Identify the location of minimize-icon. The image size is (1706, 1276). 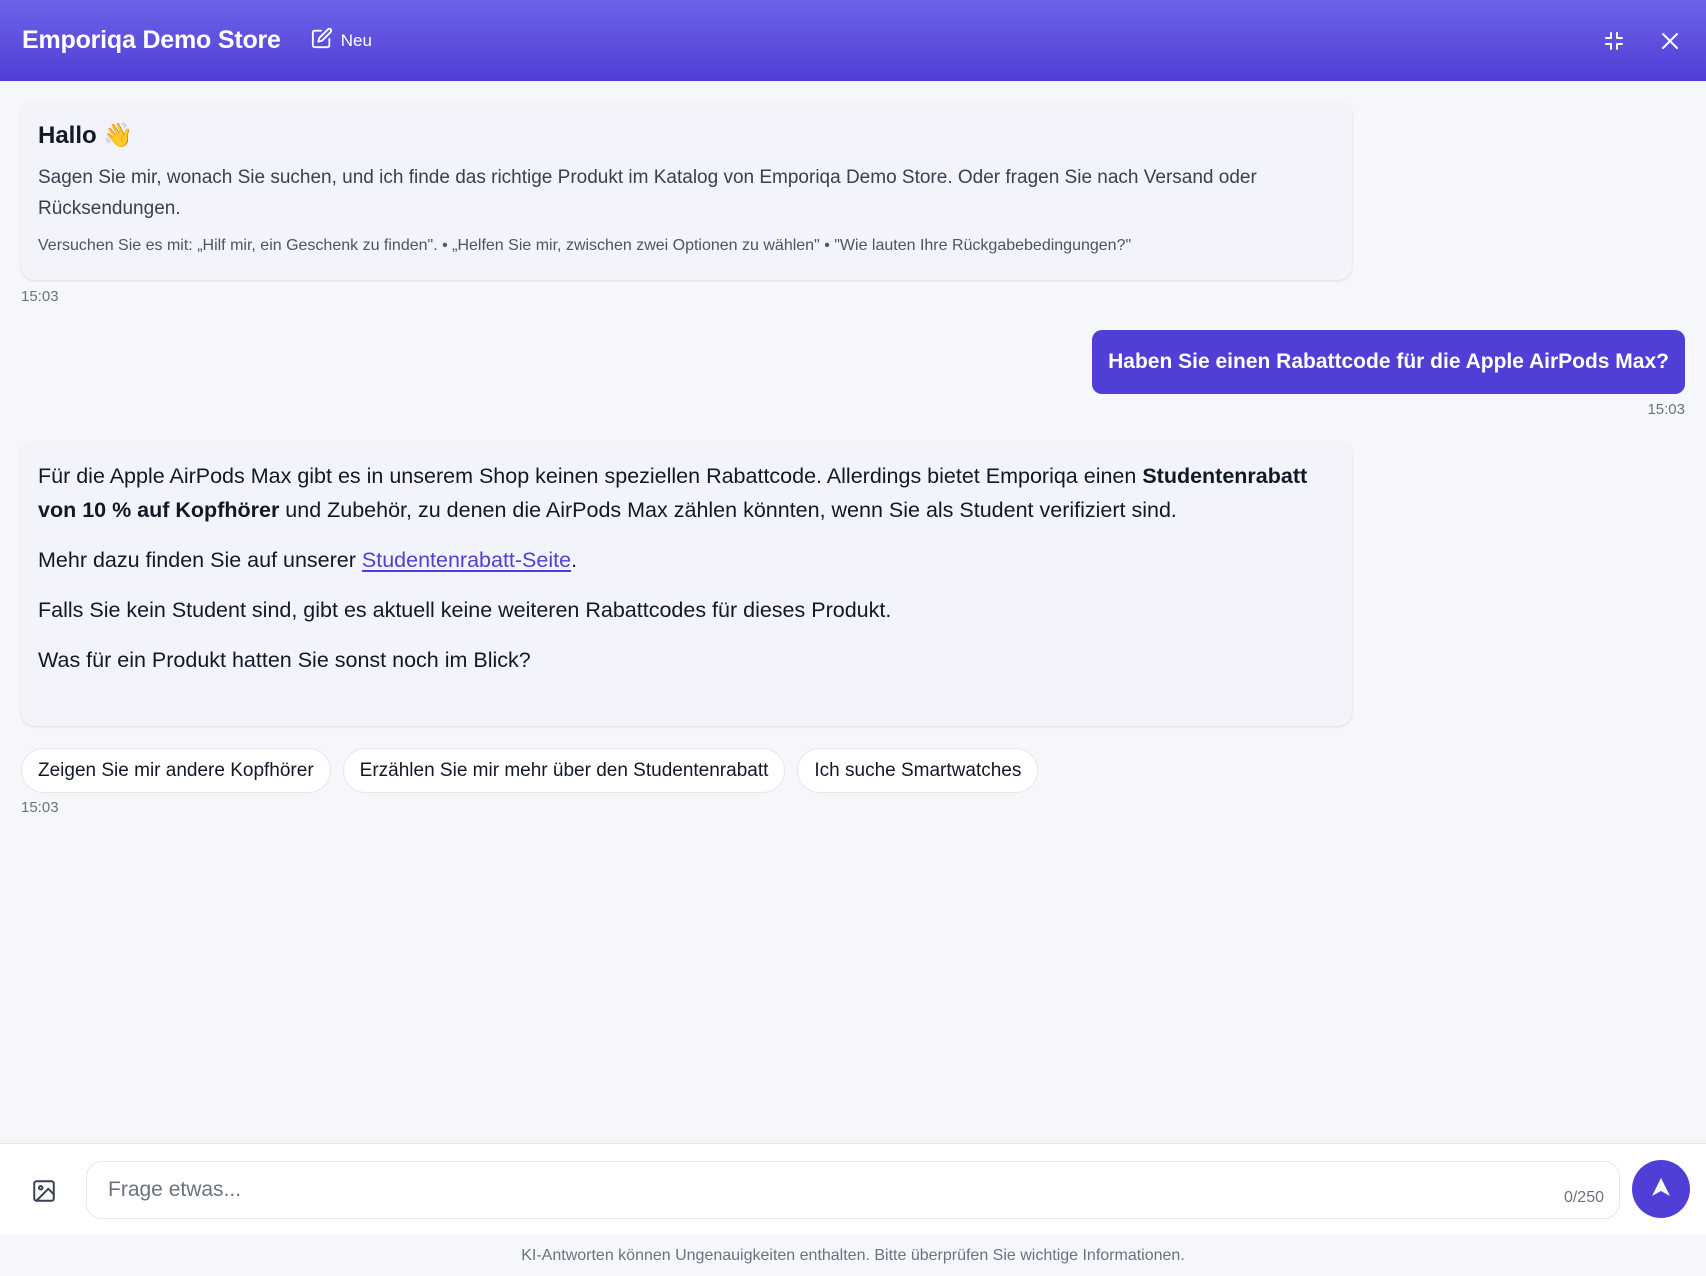
(1614, 41).